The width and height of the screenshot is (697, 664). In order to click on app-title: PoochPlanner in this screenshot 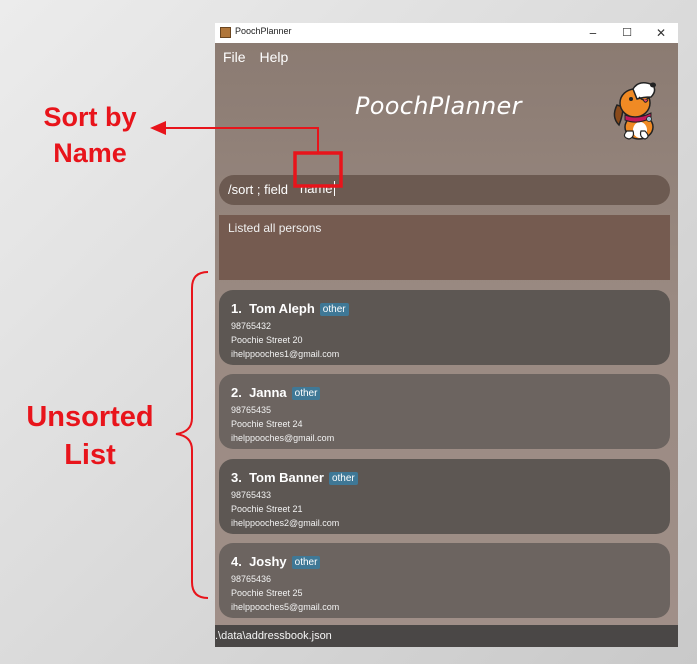, I will do `click(438, 106)`.